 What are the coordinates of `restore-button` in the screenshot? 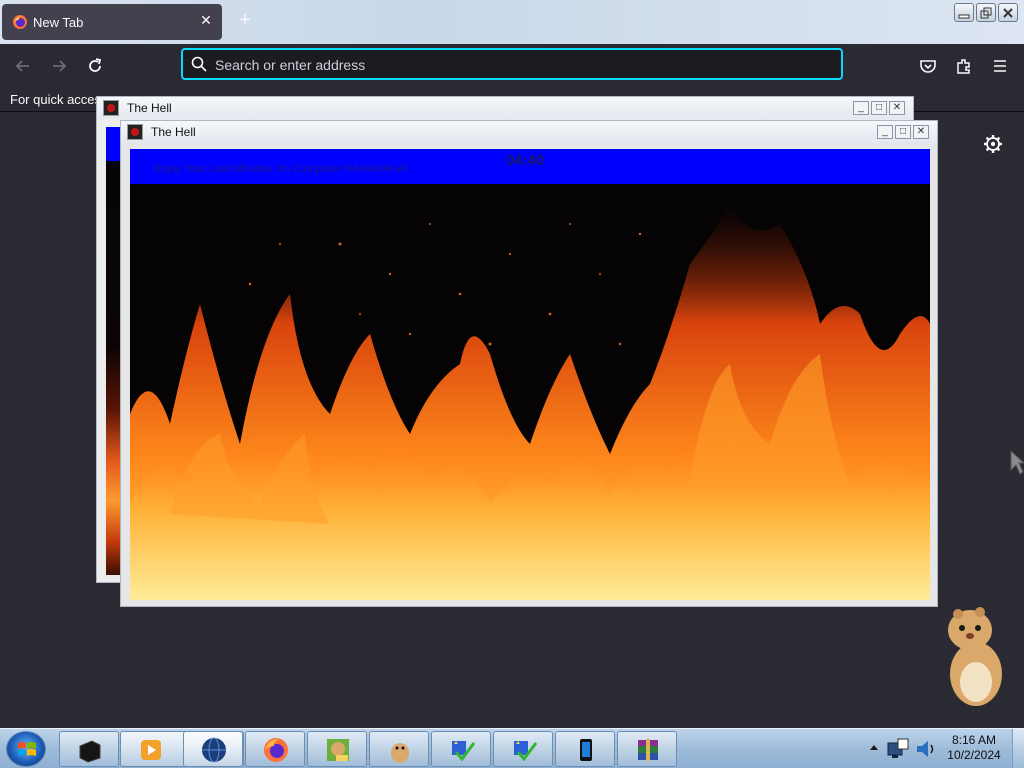 It's located at (986, 12).